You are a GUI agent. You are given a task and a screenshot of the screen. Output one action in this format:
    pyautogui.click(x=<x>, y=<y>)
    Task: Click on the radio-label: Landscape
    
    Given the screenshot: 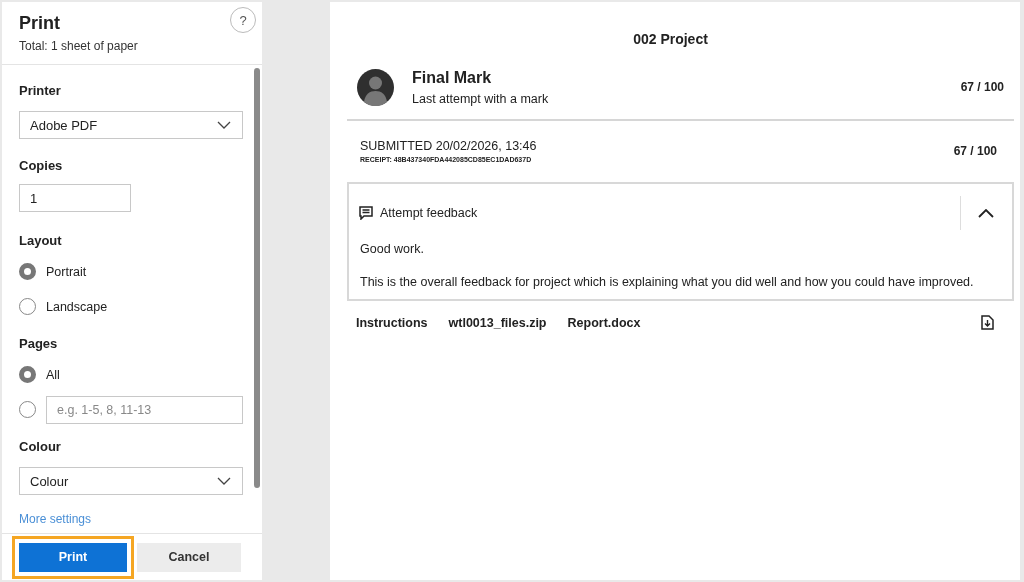 What is the action you would take?
    pyautogui.click(x=77, y=306)
    